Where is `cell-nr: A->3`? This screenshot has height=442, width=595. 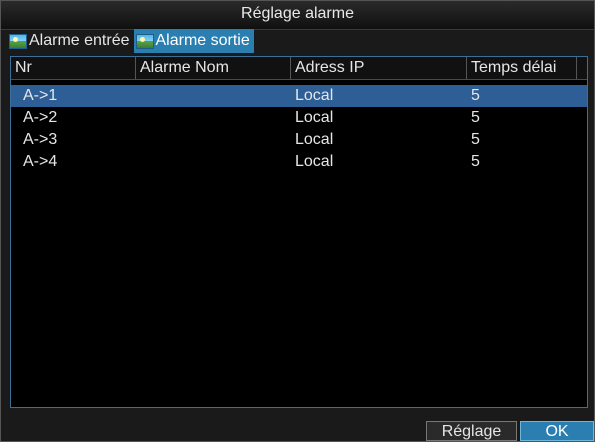 cell-nr: A->3 is located at coordinates (40, 139).